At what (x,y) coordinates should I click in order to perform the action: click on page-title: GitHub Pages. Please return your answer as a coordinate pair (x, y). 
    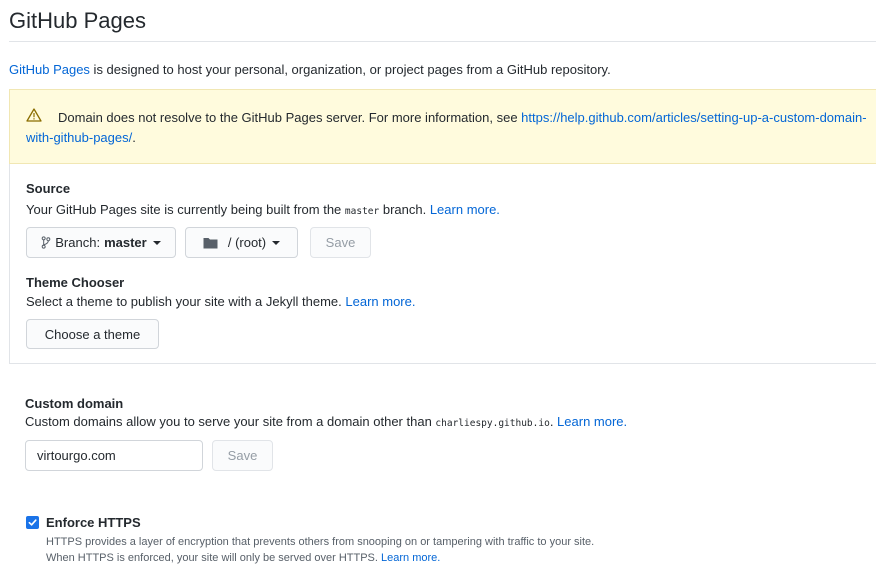
    Looking at the image, I should click on (77, 20).